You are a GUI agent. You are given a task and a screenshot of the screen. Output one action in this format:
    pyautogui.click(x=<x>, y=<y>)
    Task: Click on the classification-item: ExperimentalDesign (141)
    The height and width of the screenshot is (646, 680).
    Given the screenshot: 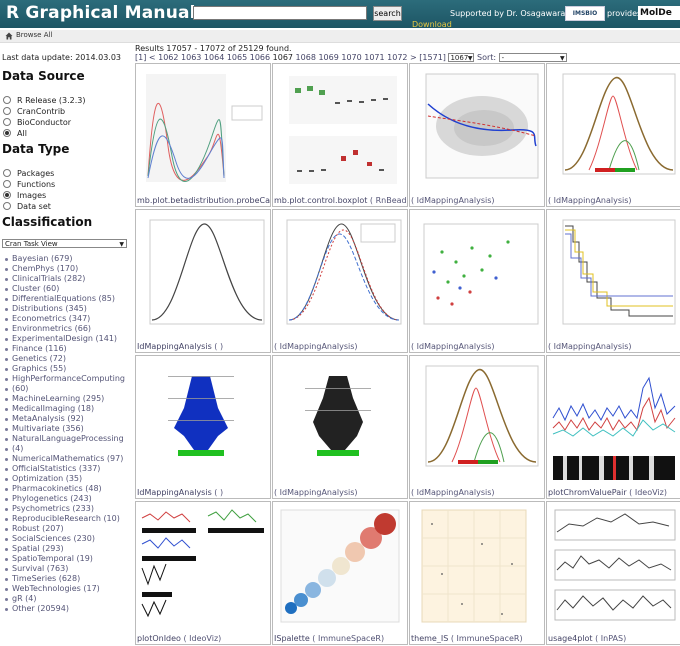 What is the action you would take?
    pyautogui.click(x=69, y=339)
    